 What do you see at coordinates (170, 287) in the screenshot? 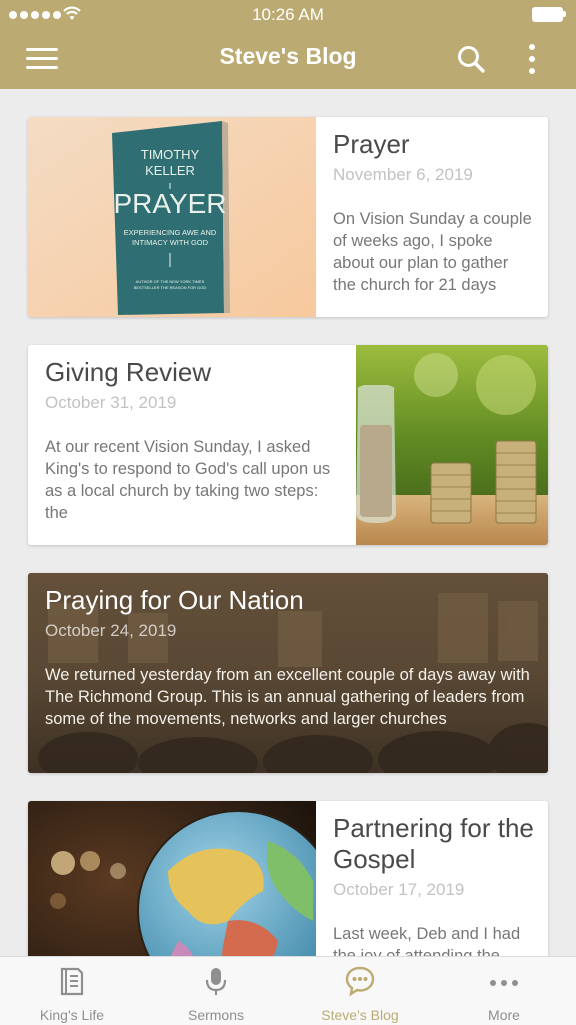
I see `book-tagline-line-2: BESTSELLER THE REASON FOR GOD` at bounding box center [170, 287].